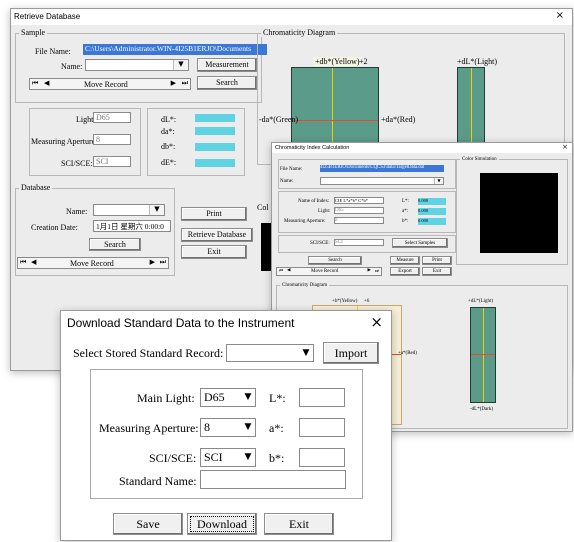 The height and width of the screenshot is (542, 574). Describe the element at coordinates (359, 242) in the screenshot. I see `cic-sci-select: SCI` at that location.